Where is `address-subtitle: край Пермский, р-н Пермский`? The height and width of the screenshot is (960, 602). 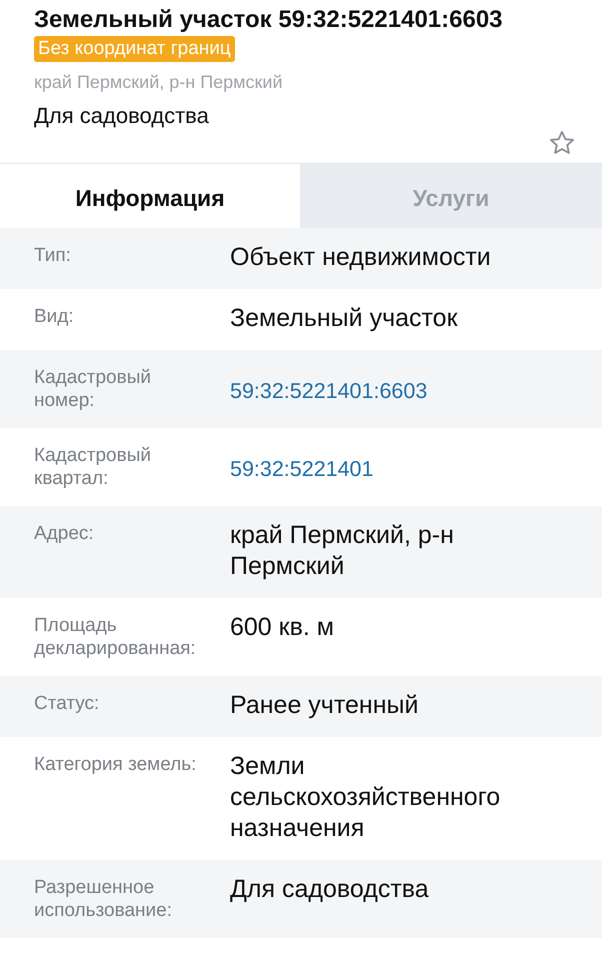 address-subtitle: край Пермский, р-н Пермский is located at coordinates (158, 82).